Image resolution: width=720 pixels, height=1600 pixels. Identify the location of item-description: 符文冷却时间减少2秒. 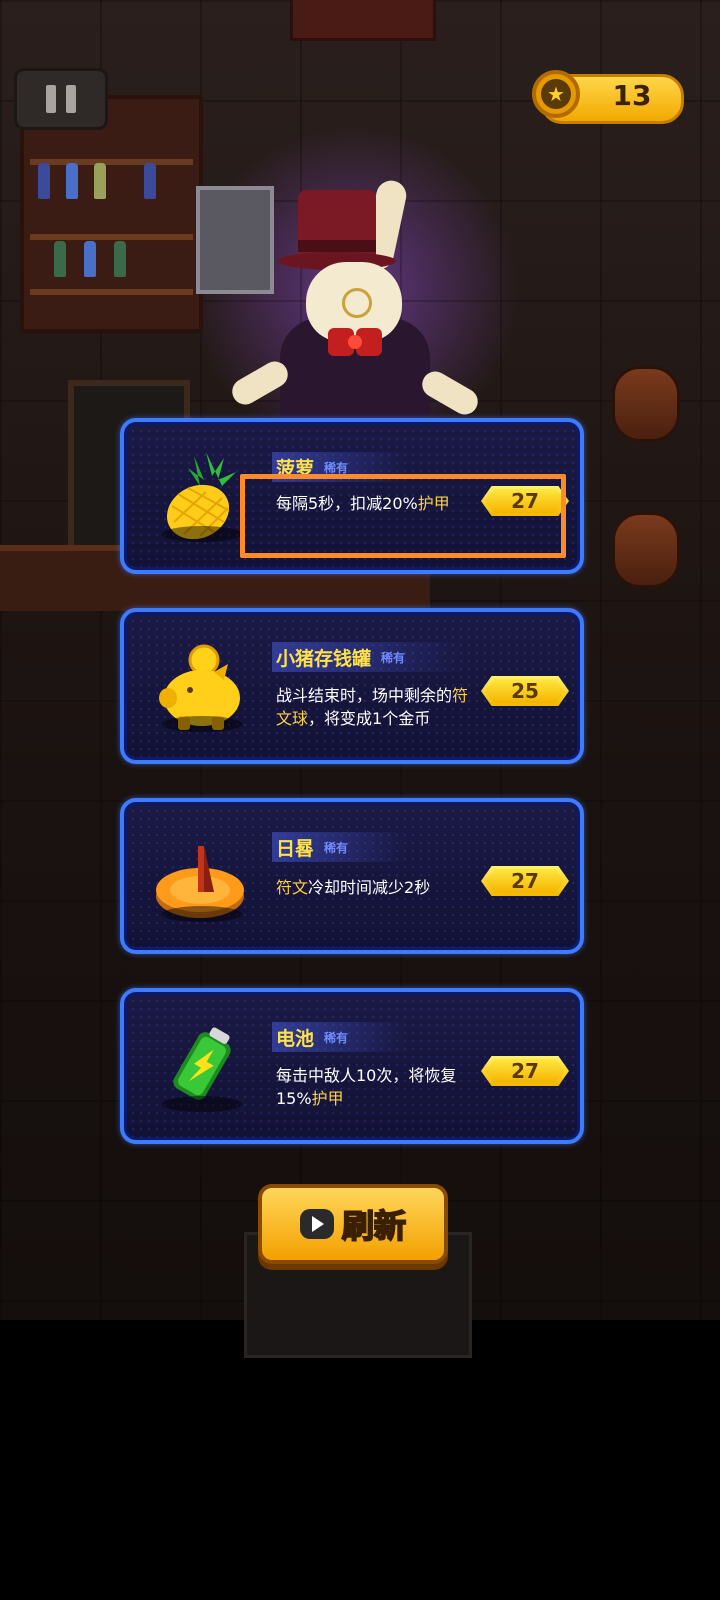
(353, 887).